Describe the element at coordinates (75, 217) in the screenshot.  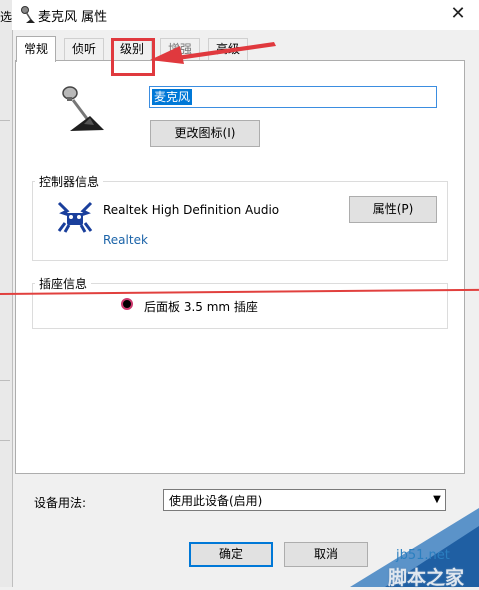
I see `realtek-crab-icon` at that location.